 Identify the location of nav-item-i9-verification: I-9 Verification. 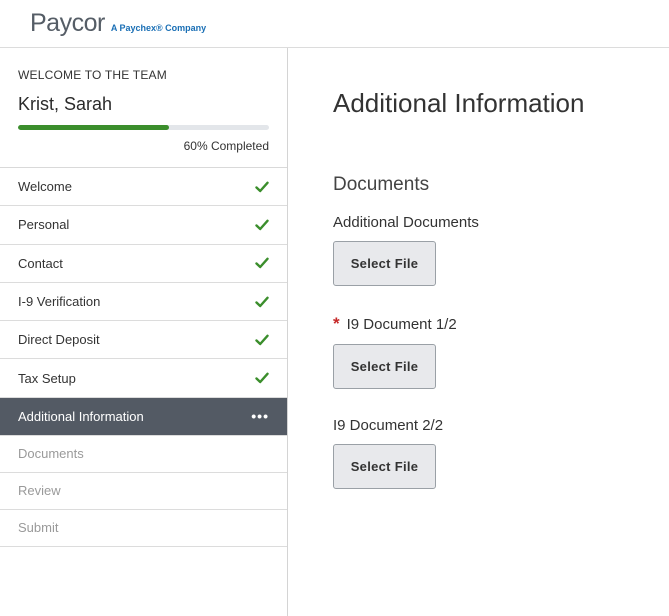
(143, 302).